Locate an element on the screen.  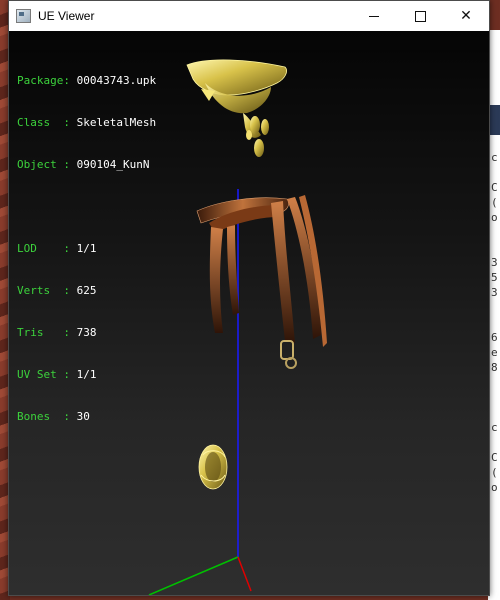
app-icon is located at coordinates (23, 16).